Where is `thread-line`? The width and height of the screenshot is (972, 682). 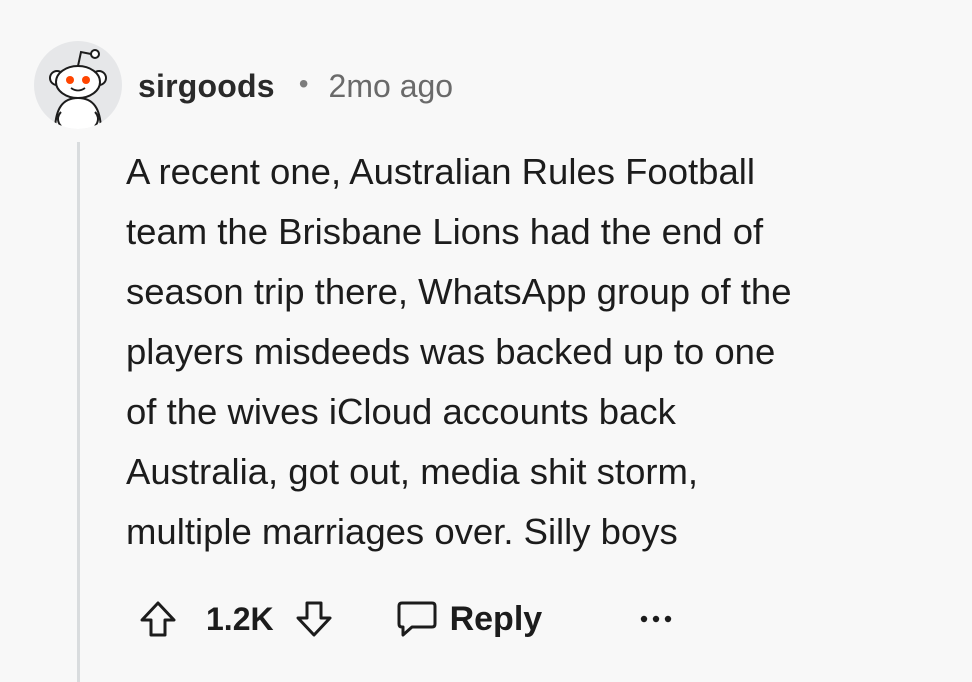 thread-line is located at coordinates (78, 412).